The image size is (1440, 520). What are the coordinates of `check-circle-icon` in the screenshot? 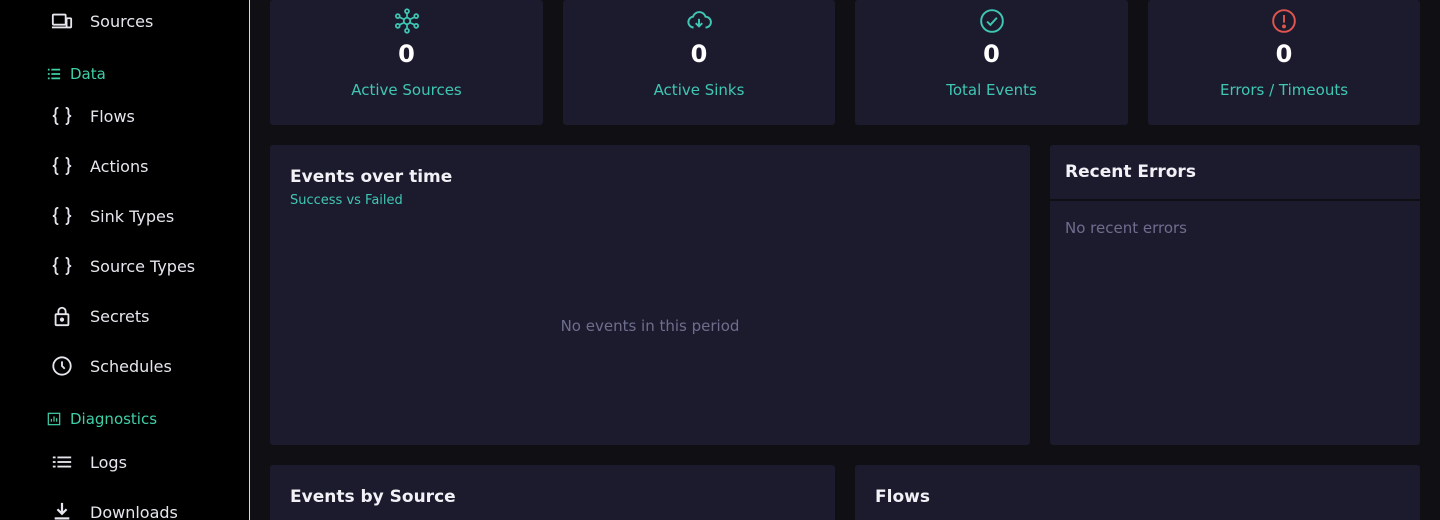 It's located at (991, 21).